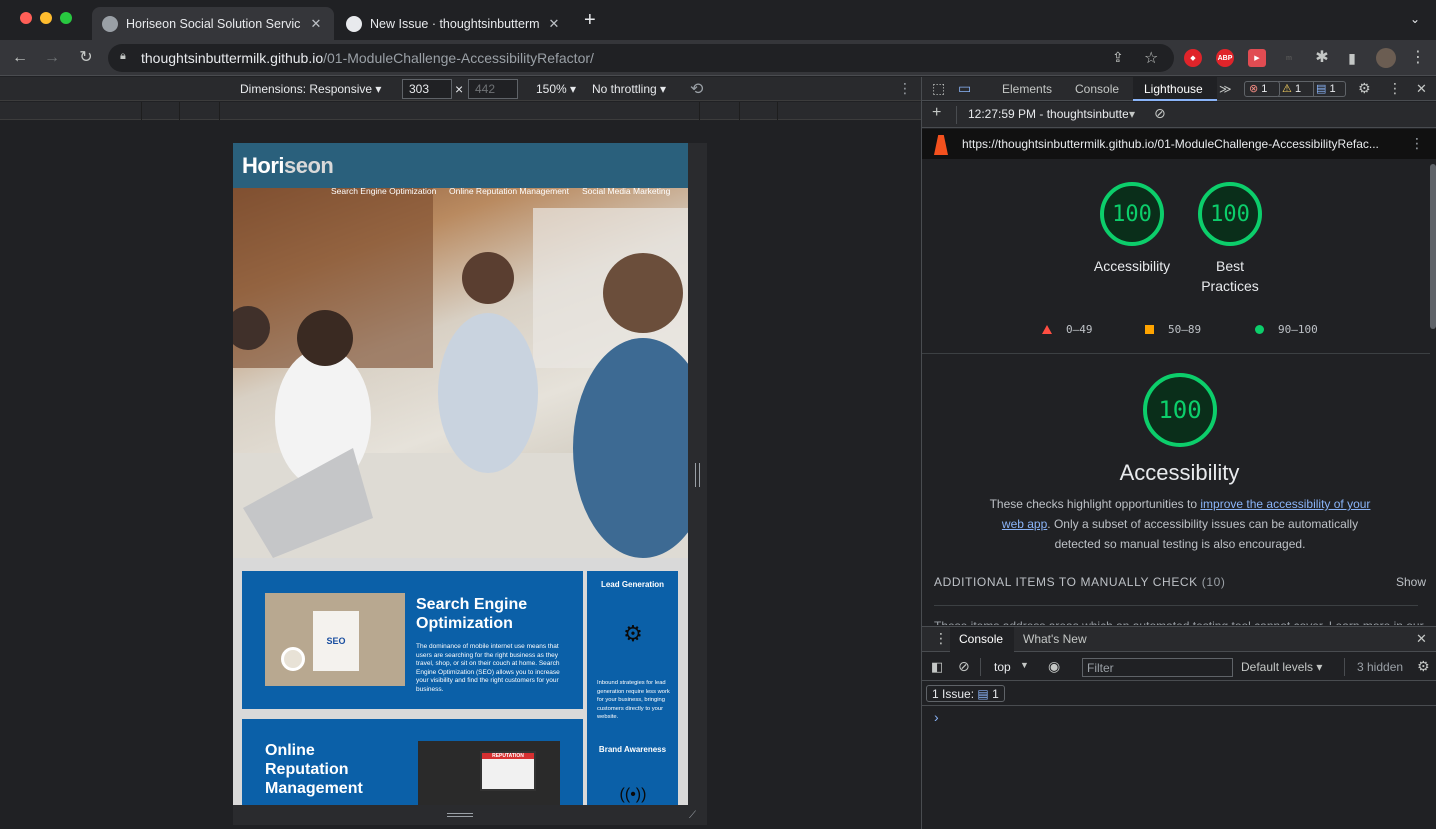 This screenshot has width=1436, height=829. What do you see at coordinates (1132, 214) in the screenshot?
I see `accessibility-score-gauge: 100` at bounding box center [1132, 214].